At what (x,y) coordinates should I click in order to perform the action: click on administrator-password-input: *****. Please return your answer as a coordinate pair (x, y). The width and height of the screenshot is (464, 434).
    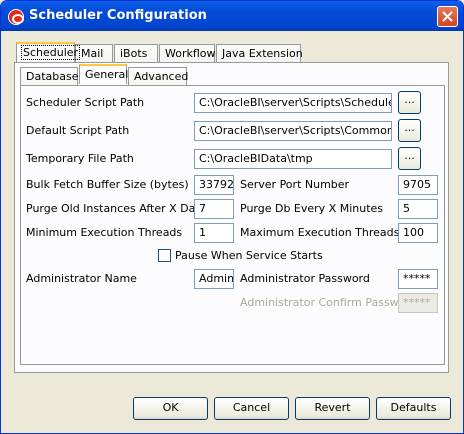
    Looking at the image, I should click on (418, 279).